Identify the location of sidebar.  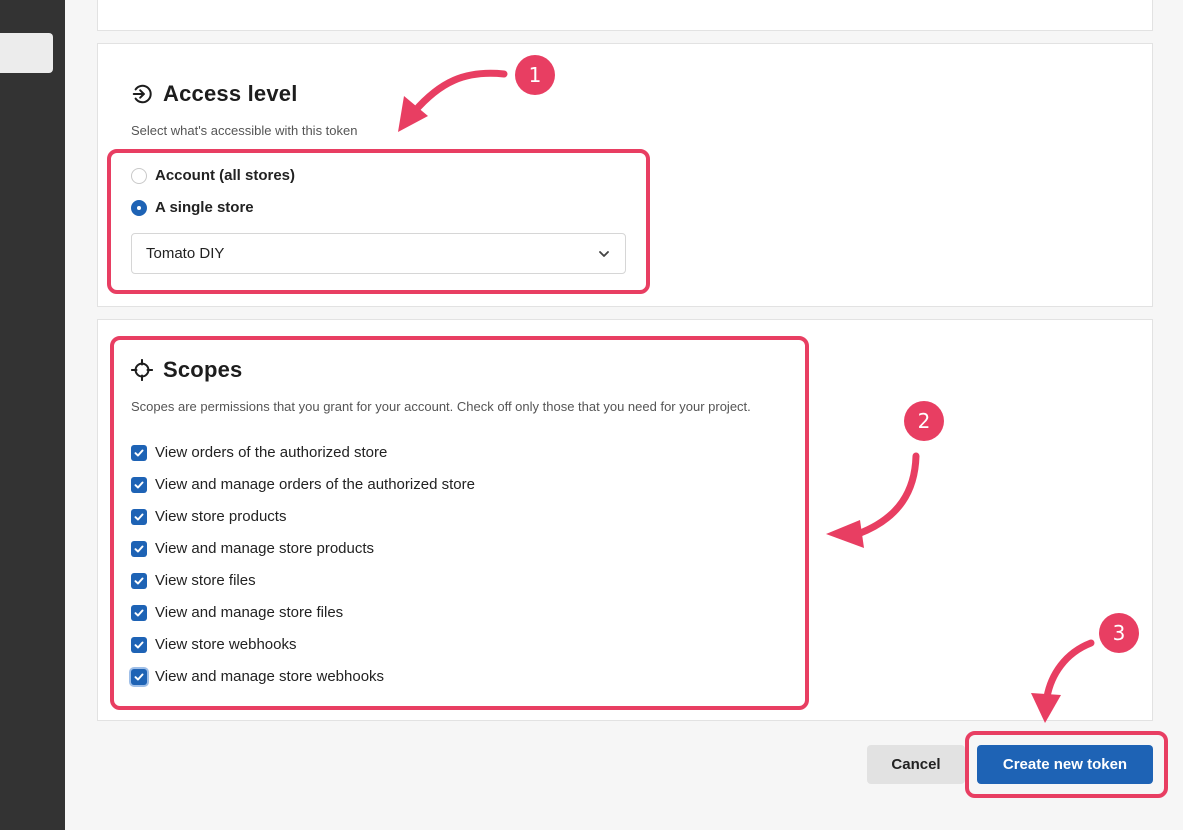
(32, 415).